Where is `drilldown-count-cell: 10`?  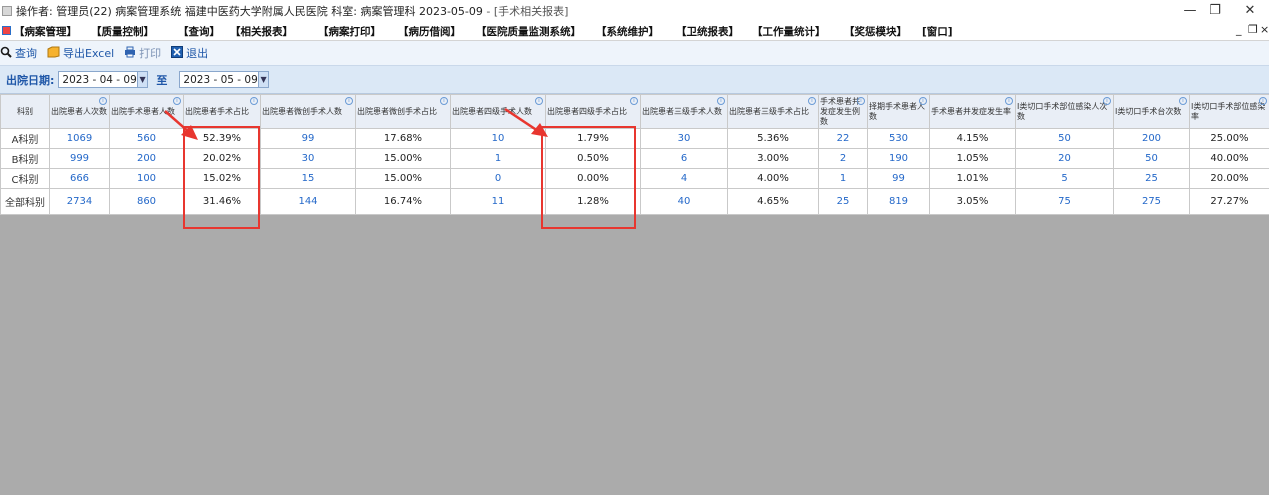
drilldown-count-cell: 10 is located at coordinates (498, 138).